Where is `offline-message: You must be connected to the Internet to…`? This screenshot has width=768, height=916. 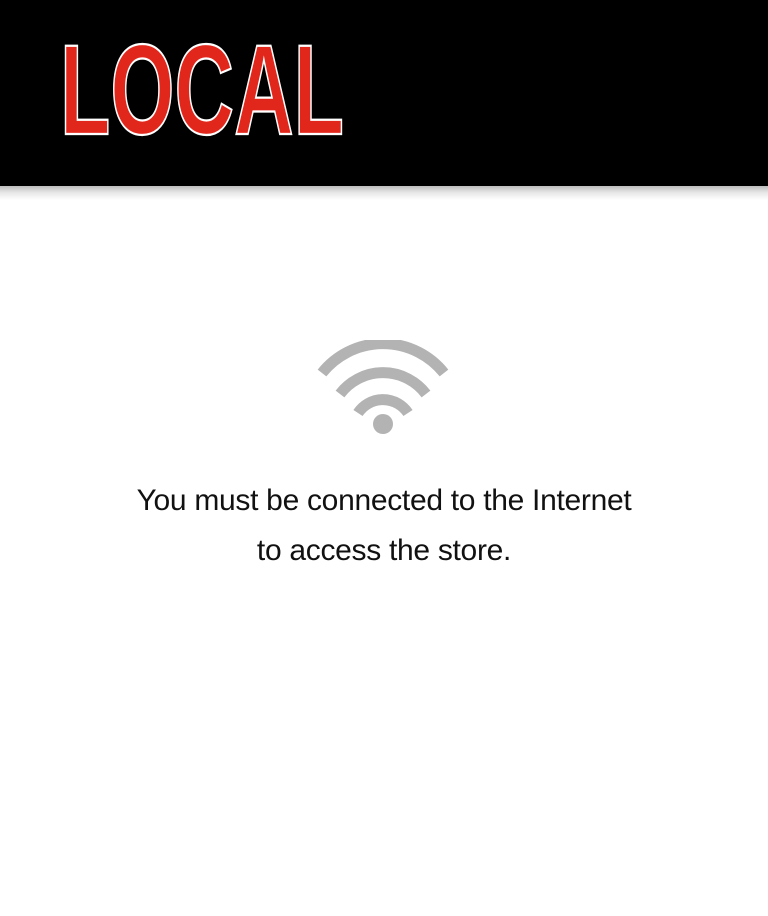
offline-message: You must be connected to the Internet to… is located at coordinates (384, 526).